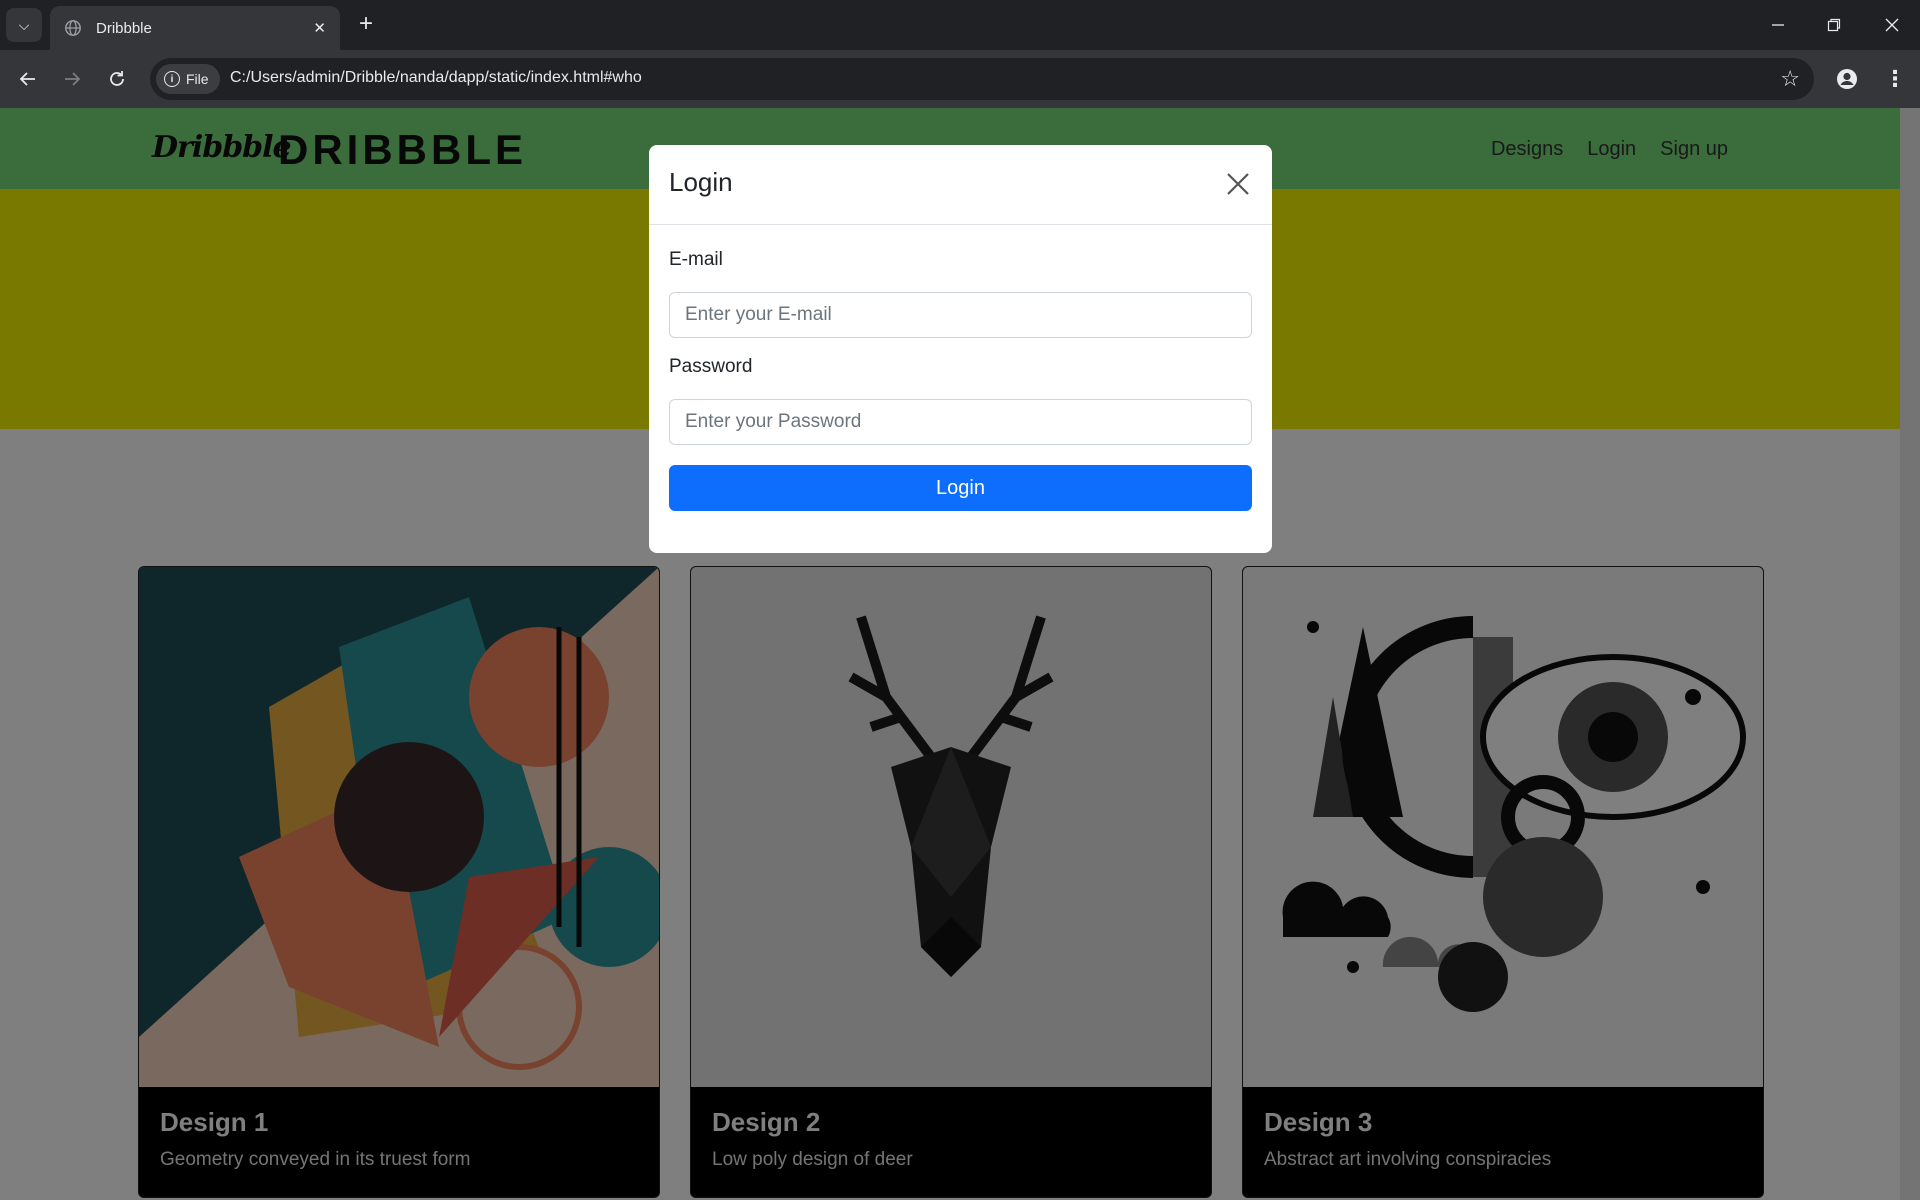 Image resolution: width=1920 pixels, height=1200 pixels. I want to click on tab-close-icon: ✕, so click(319, 28).